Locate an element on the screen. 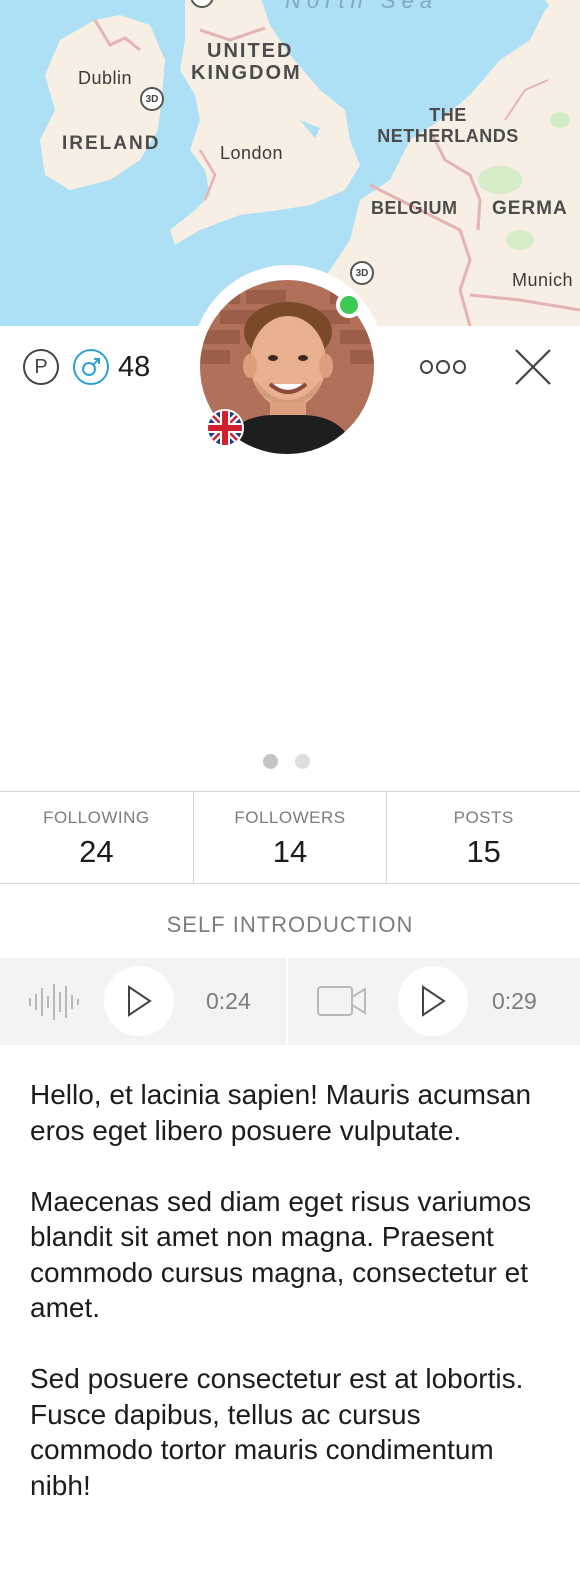 This screenshot has height=1586, width=580. stat-followers: FOLLOWERS 14 is located at coordinates (291, 837).